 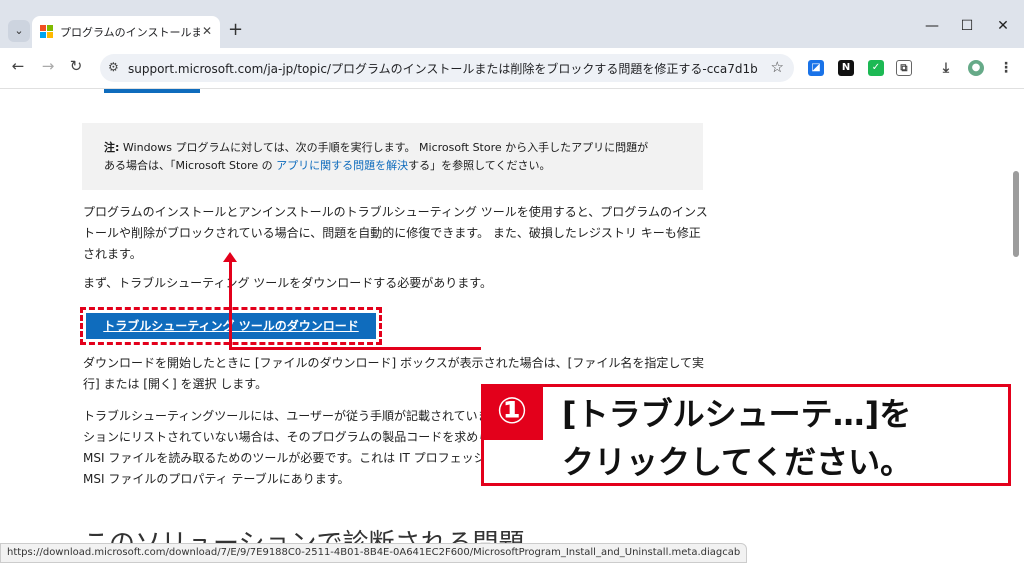 What do you see at coordinates (746, 435) in the screenshot?
I see `instruction-callout: ① [トラブルシューテ…]を クリックしてください。` at bounding box center [746, 435].